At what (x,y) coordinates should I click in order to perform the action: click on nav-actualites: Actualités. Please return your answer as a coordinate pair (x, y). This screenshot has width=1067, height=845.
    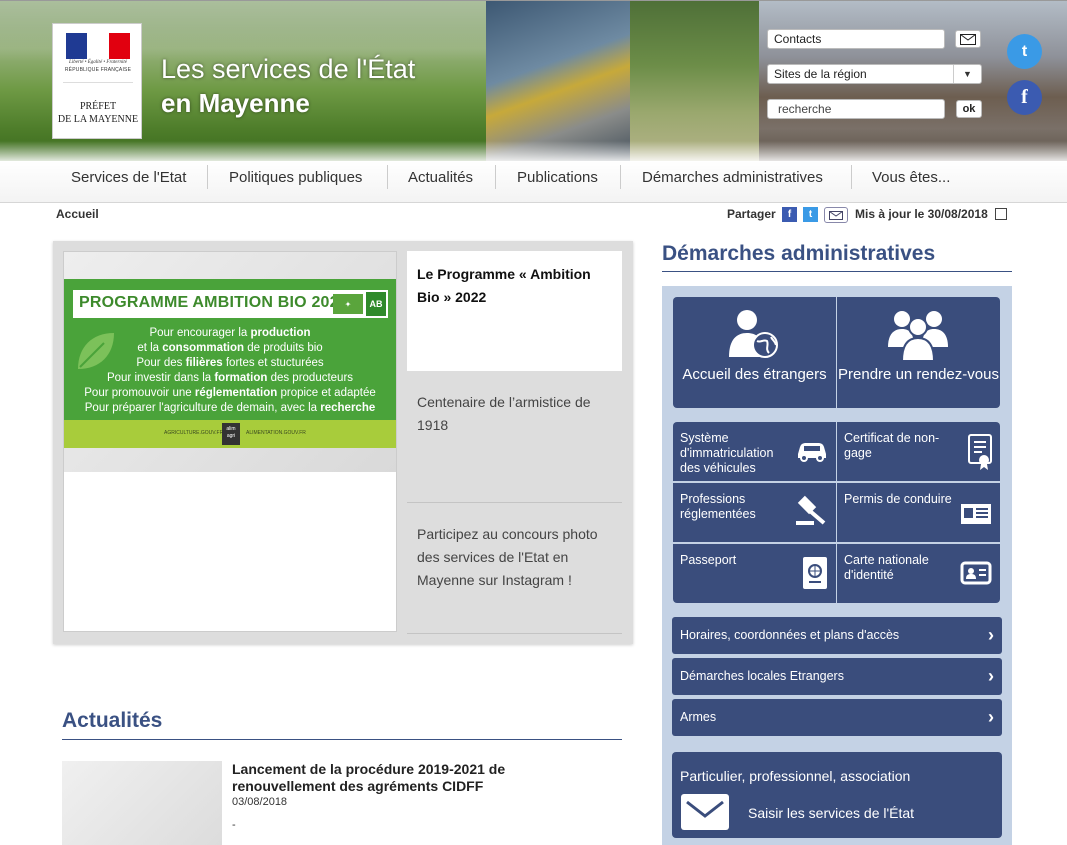
    Looking at the image, I should click on (440, 178).